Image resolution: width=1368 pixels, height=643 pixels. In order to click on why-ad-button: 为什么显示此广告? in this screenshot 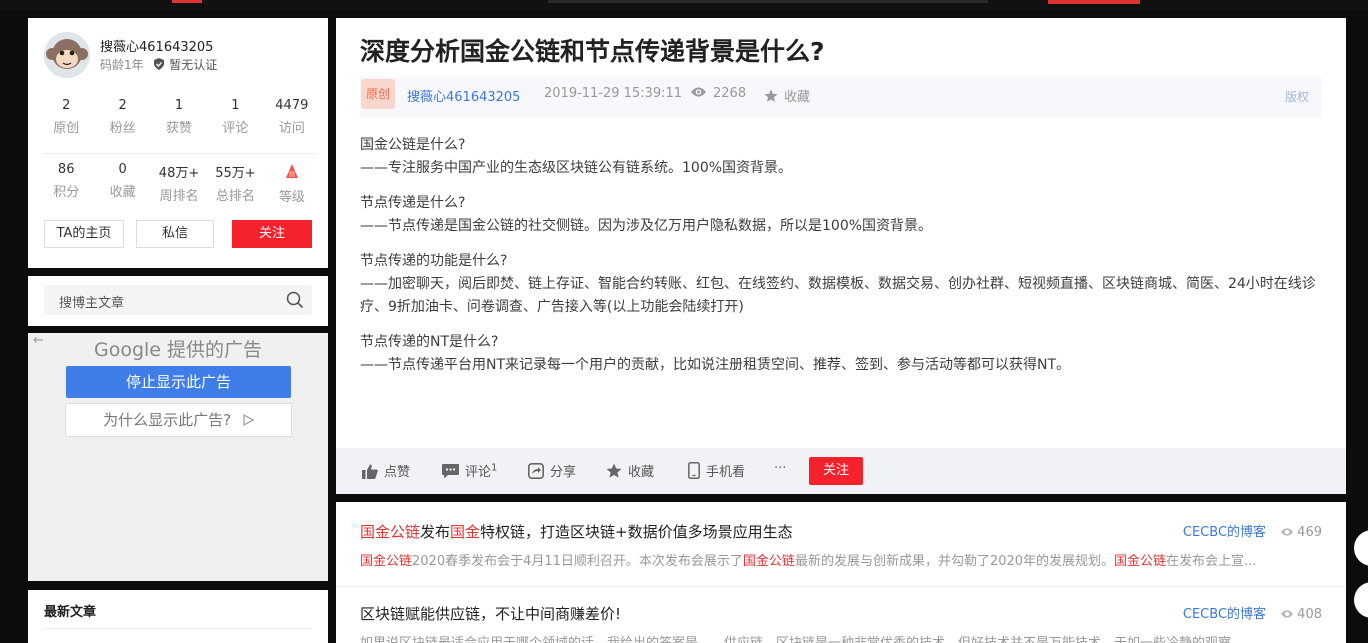, I will do `click(178, 420)`.